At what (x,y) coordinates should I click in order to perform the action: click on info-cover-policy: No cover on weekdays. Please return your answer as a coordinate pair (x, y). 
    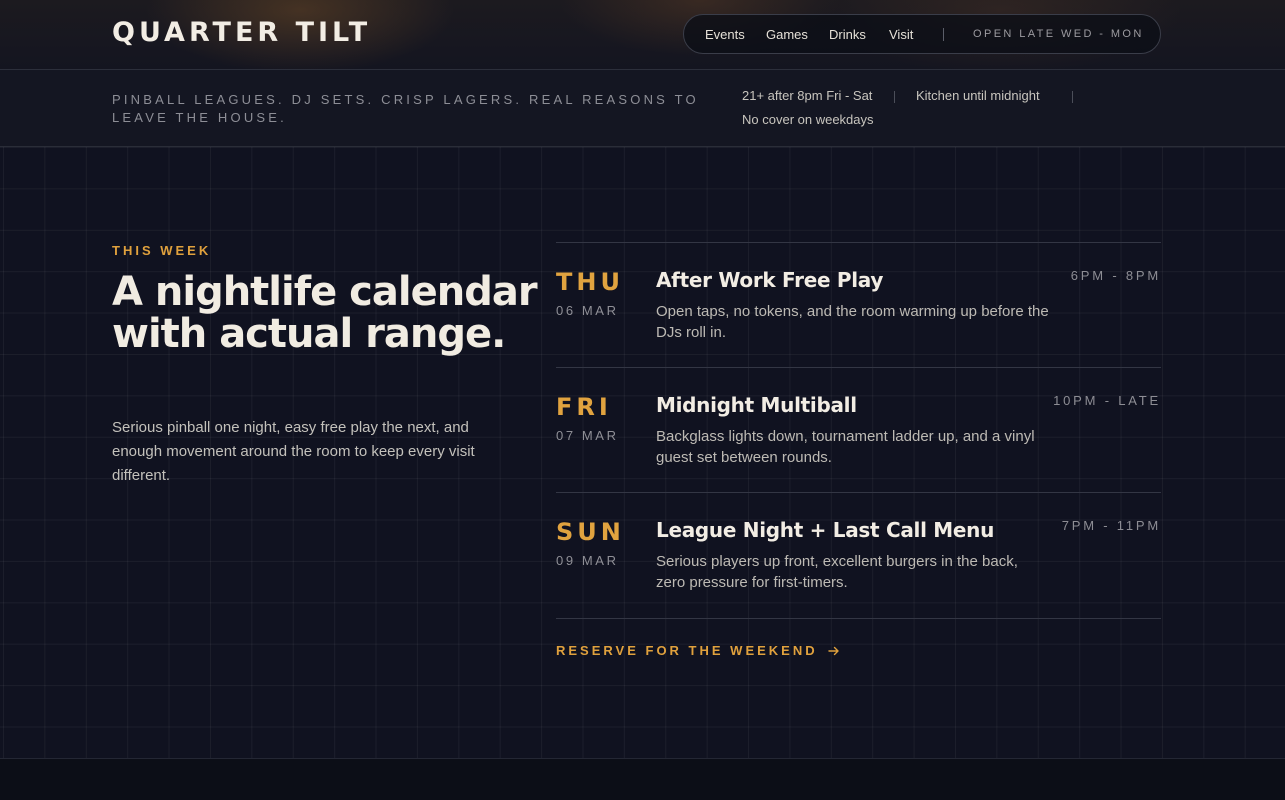
    Looking at the image, I should click on (808, 119).